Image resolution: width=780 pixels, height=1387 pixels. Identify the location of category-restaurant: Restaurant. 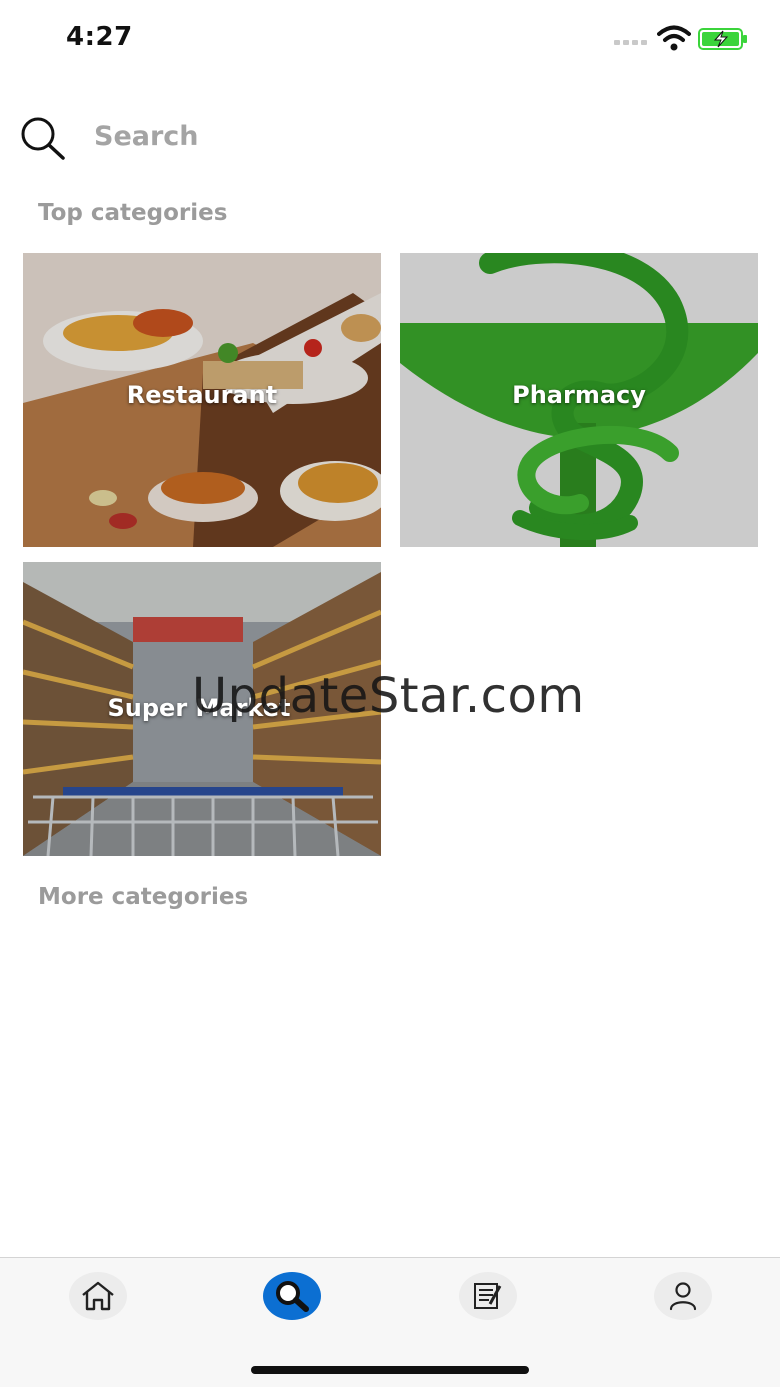
(202, 400).